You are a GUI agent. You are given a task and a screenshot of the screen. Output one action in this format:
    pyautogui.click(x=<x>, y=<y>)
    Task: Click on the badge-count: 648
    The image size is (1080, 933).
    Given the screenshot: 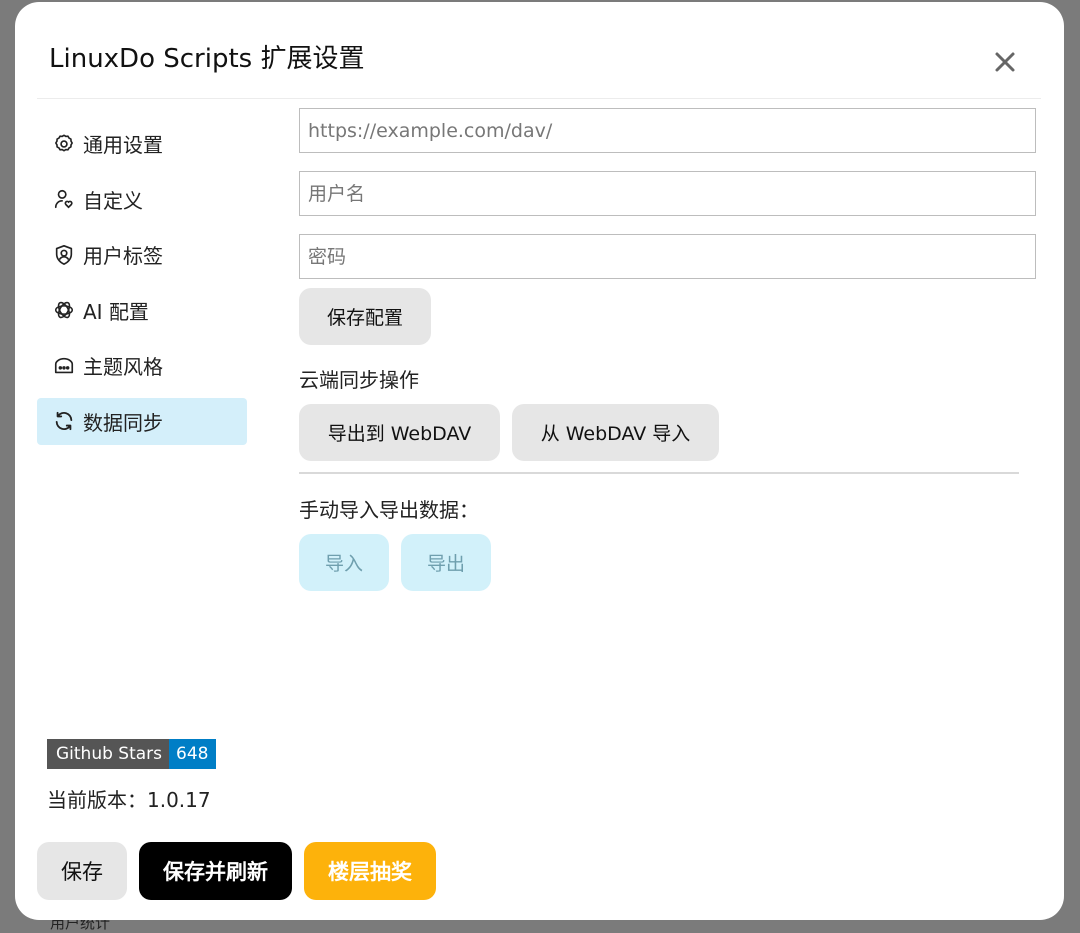 What is the action you would take?
    pyautogui.click(x=193, y=754)
    